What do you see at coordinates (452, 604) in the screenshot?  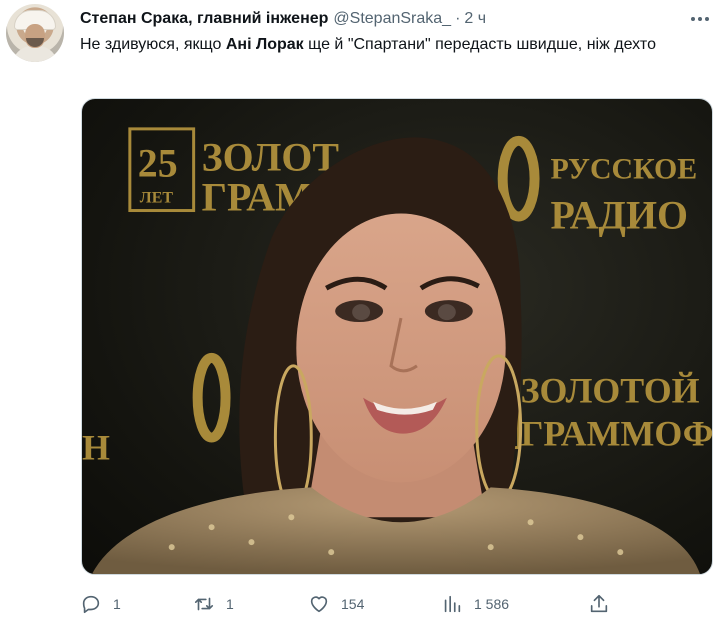 I see `views-icon` at bounding box center [452, 604].